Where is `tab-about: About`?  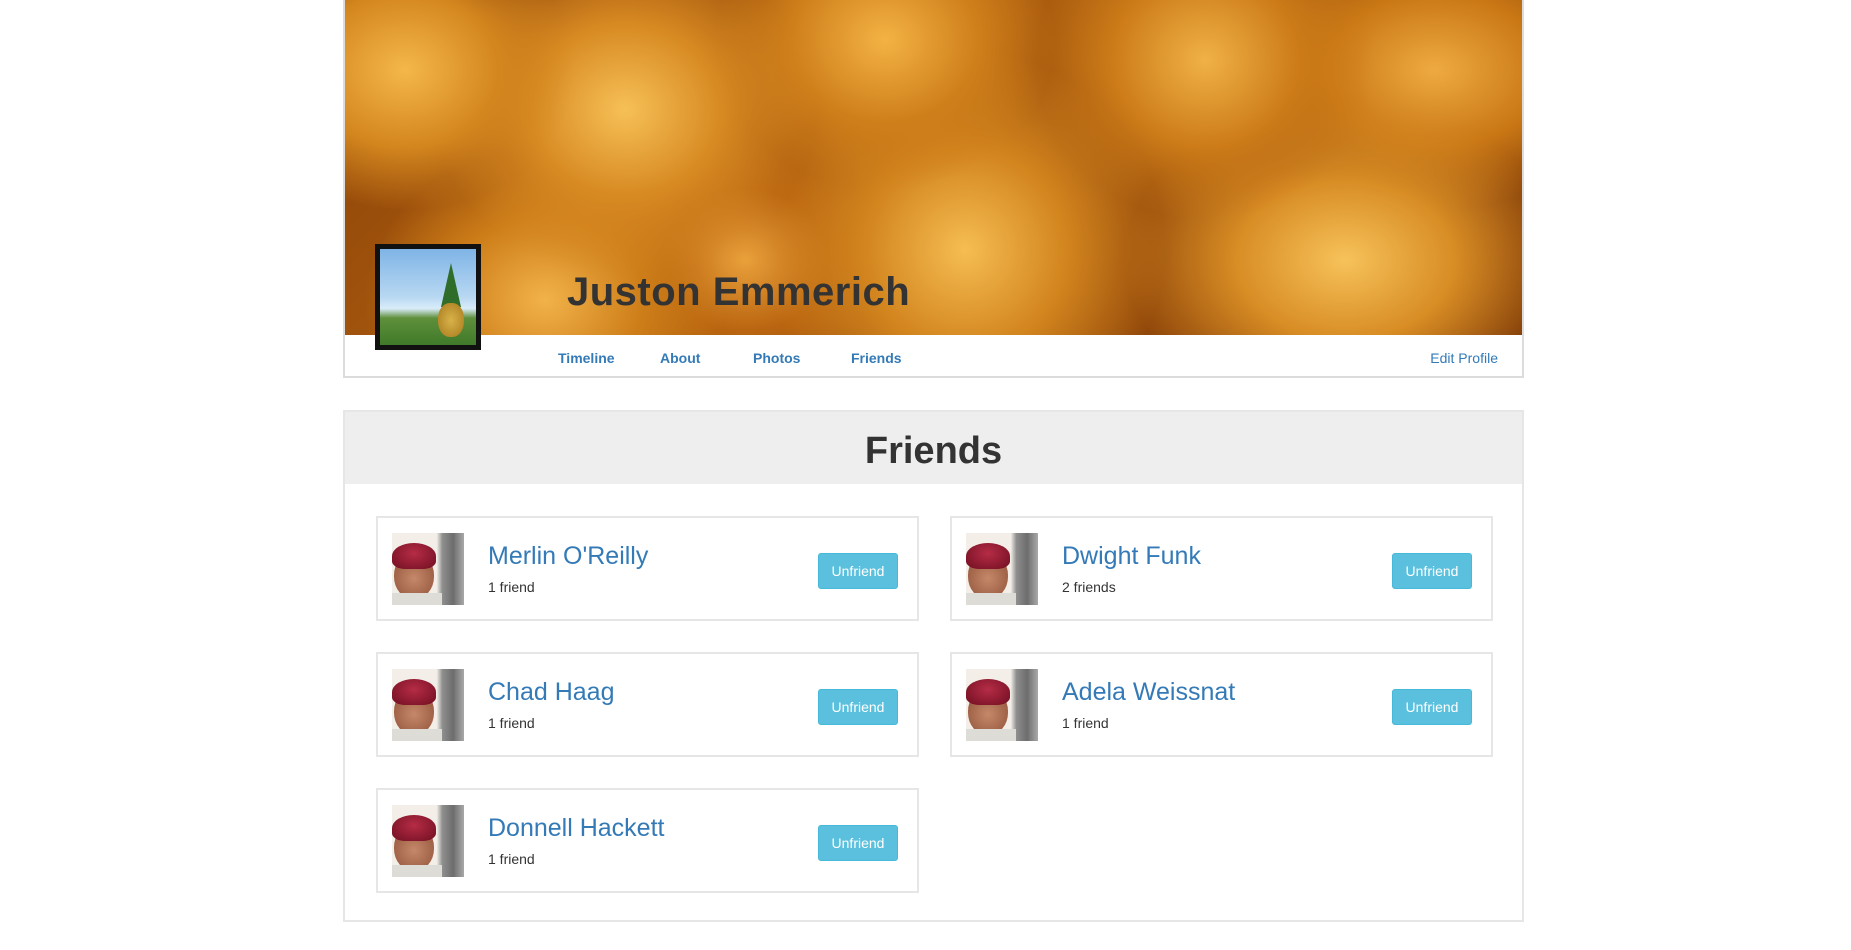 tab-about: About is located at coordinates (680, 358).